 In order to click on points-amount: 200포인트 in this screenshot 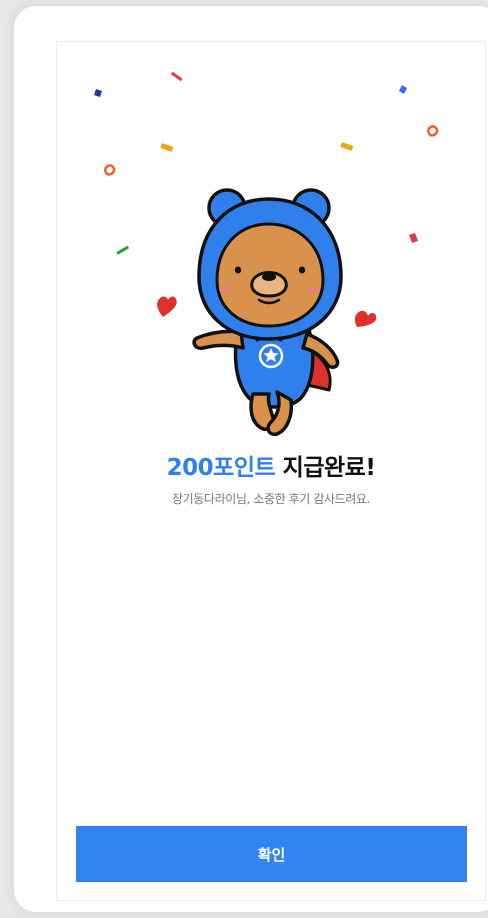, I will do `click(221, 468)`.